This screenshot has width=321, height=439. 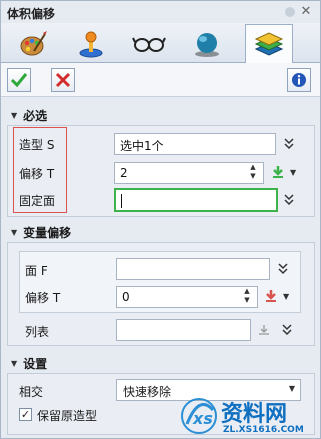 What do you see at coordinates (264, 330) in the screenshot?
I see `download-icon` at bounding box center [264, 330].